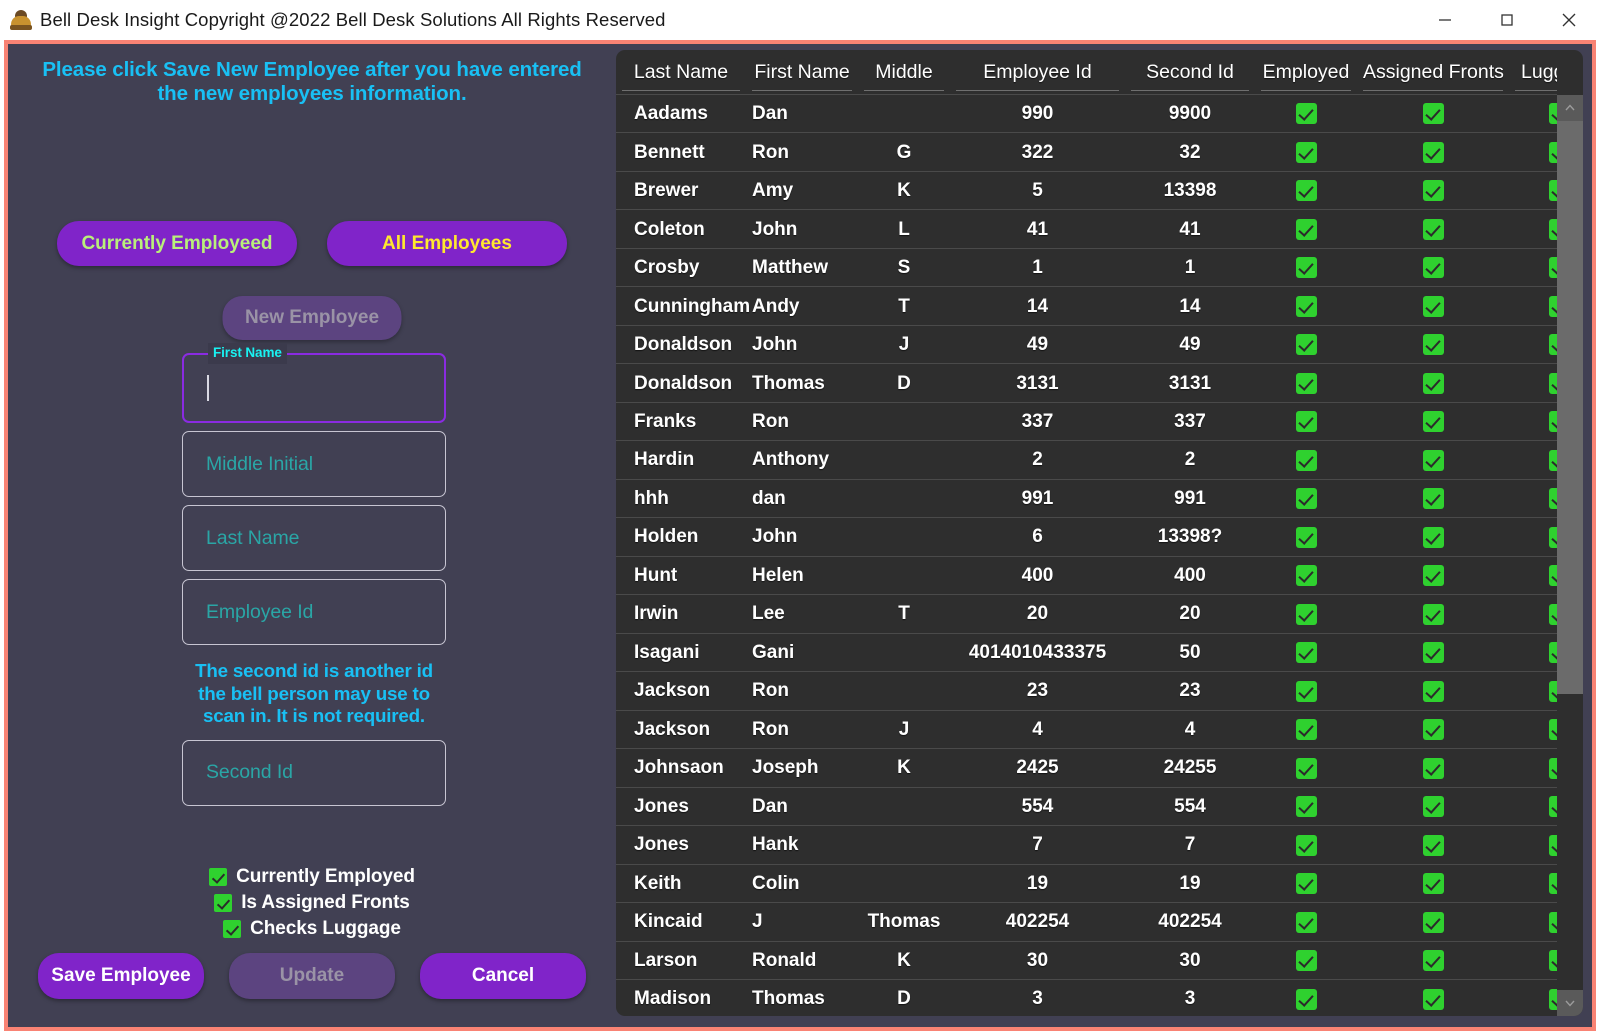 The height and width of the screenshot is (1035, 1600). What do you see at coordinates (1086, 537) in the screenshot?
I see `table-row: Holden John 6 13398?` at bounding box center [1086, 537].